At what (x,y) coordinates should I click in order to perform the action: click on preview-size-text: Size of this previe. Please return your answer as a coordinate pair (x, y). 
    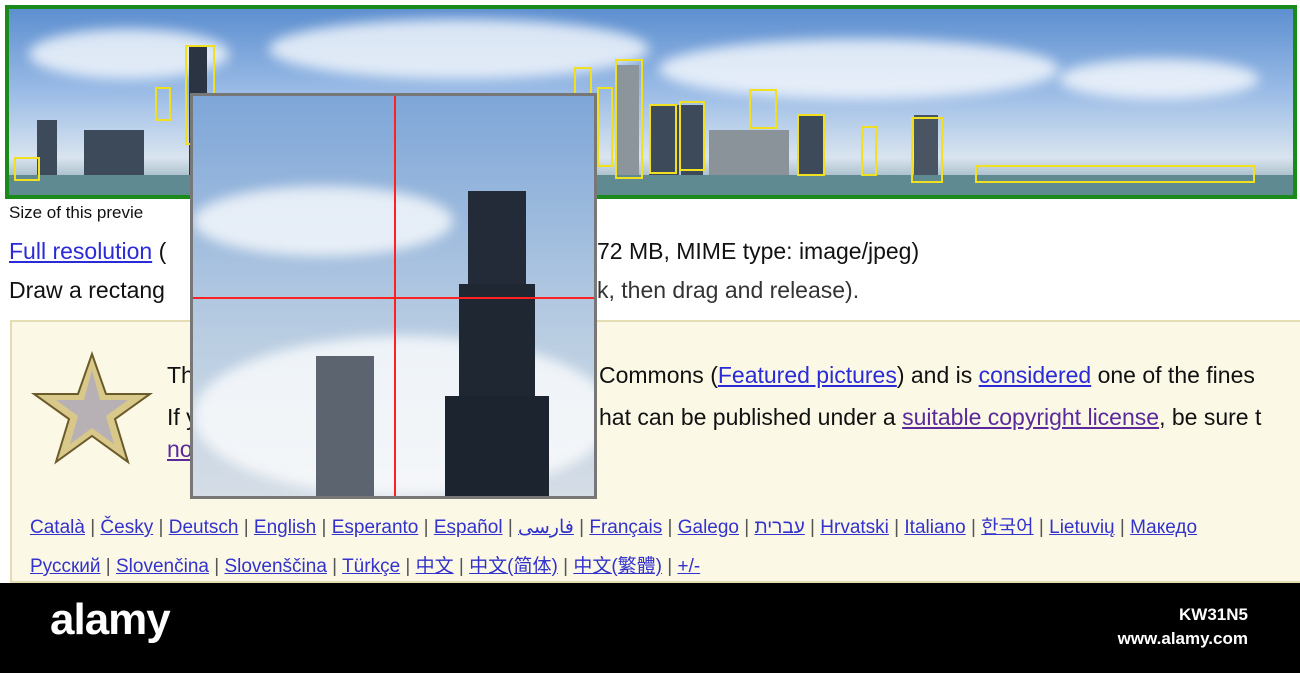
    Looking at the image, I should click on (76, 212).